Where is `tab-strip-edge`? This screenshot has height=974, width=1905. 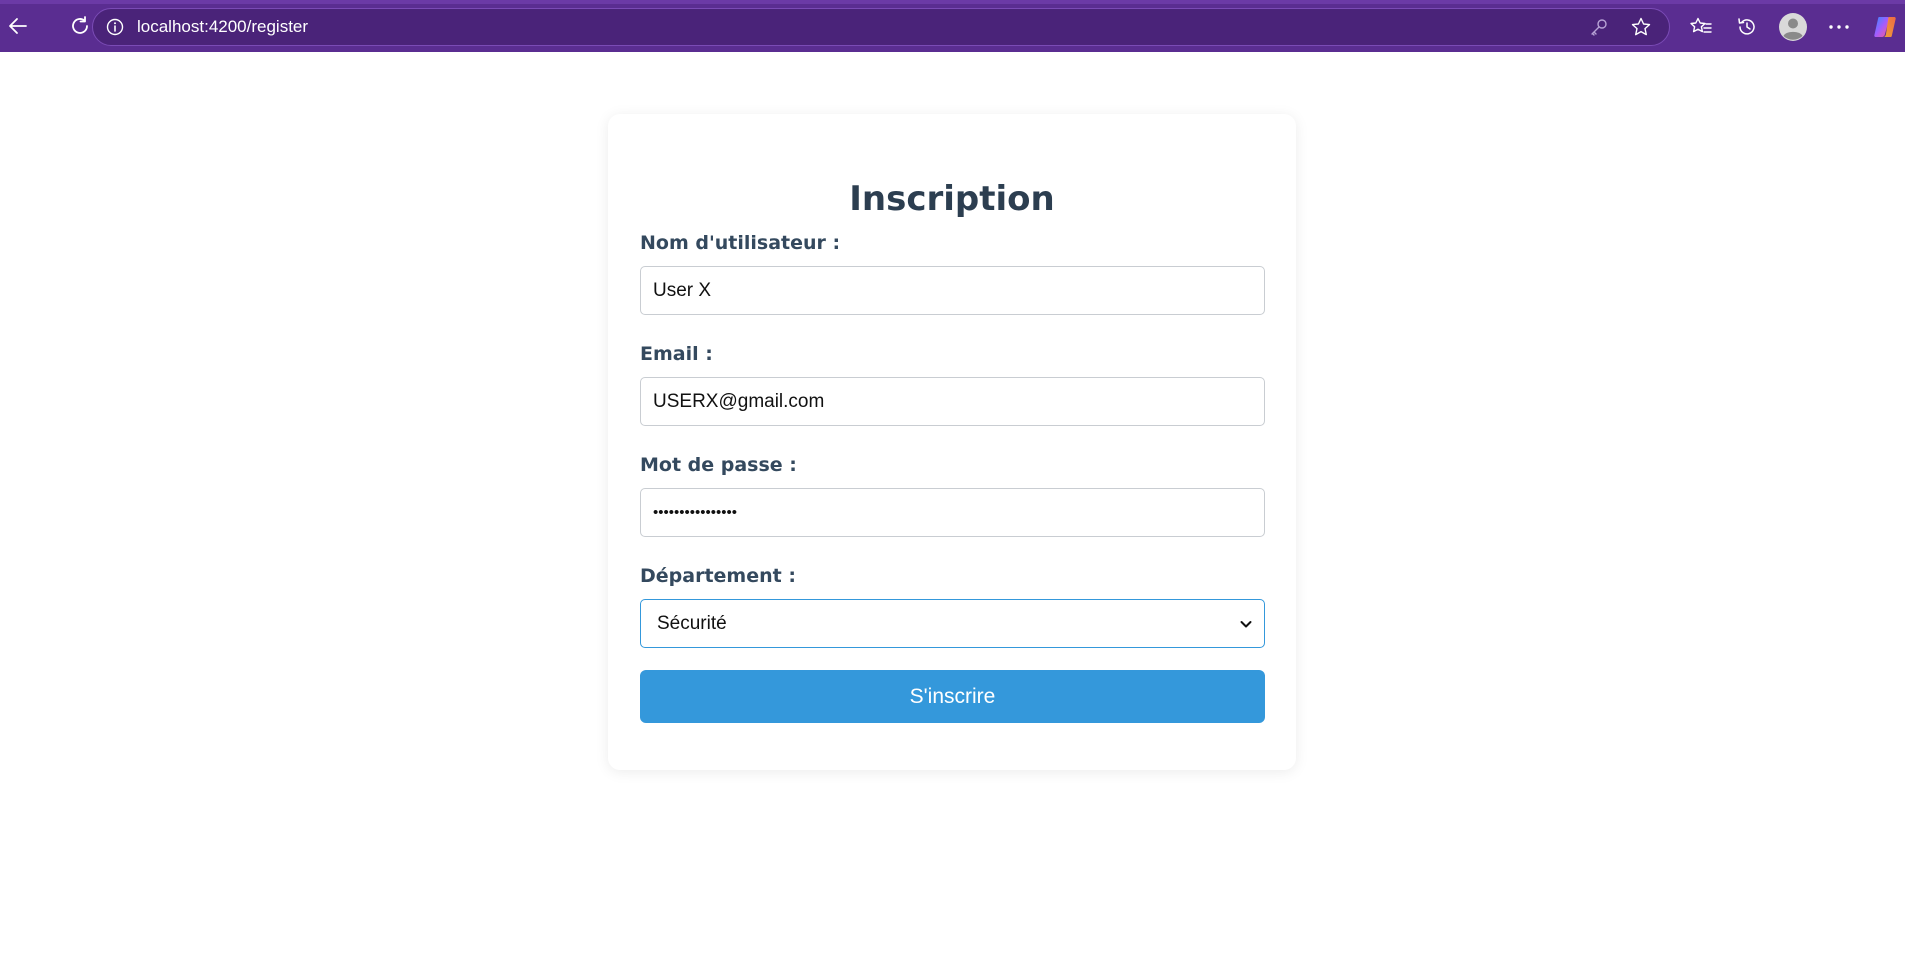
tab-strip-edge is located at coordinates (952, 2).